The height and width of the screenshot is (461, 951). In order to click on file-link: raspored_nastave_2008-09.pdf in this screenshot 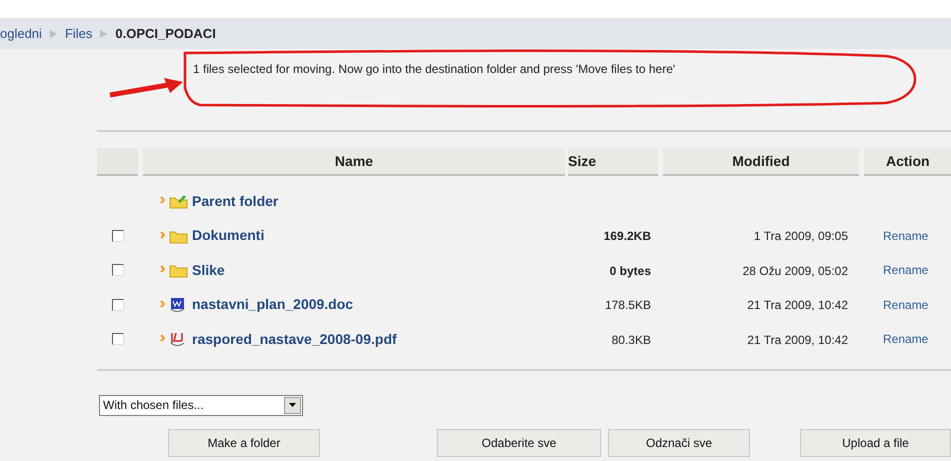, I will do `click(294, 339)`.